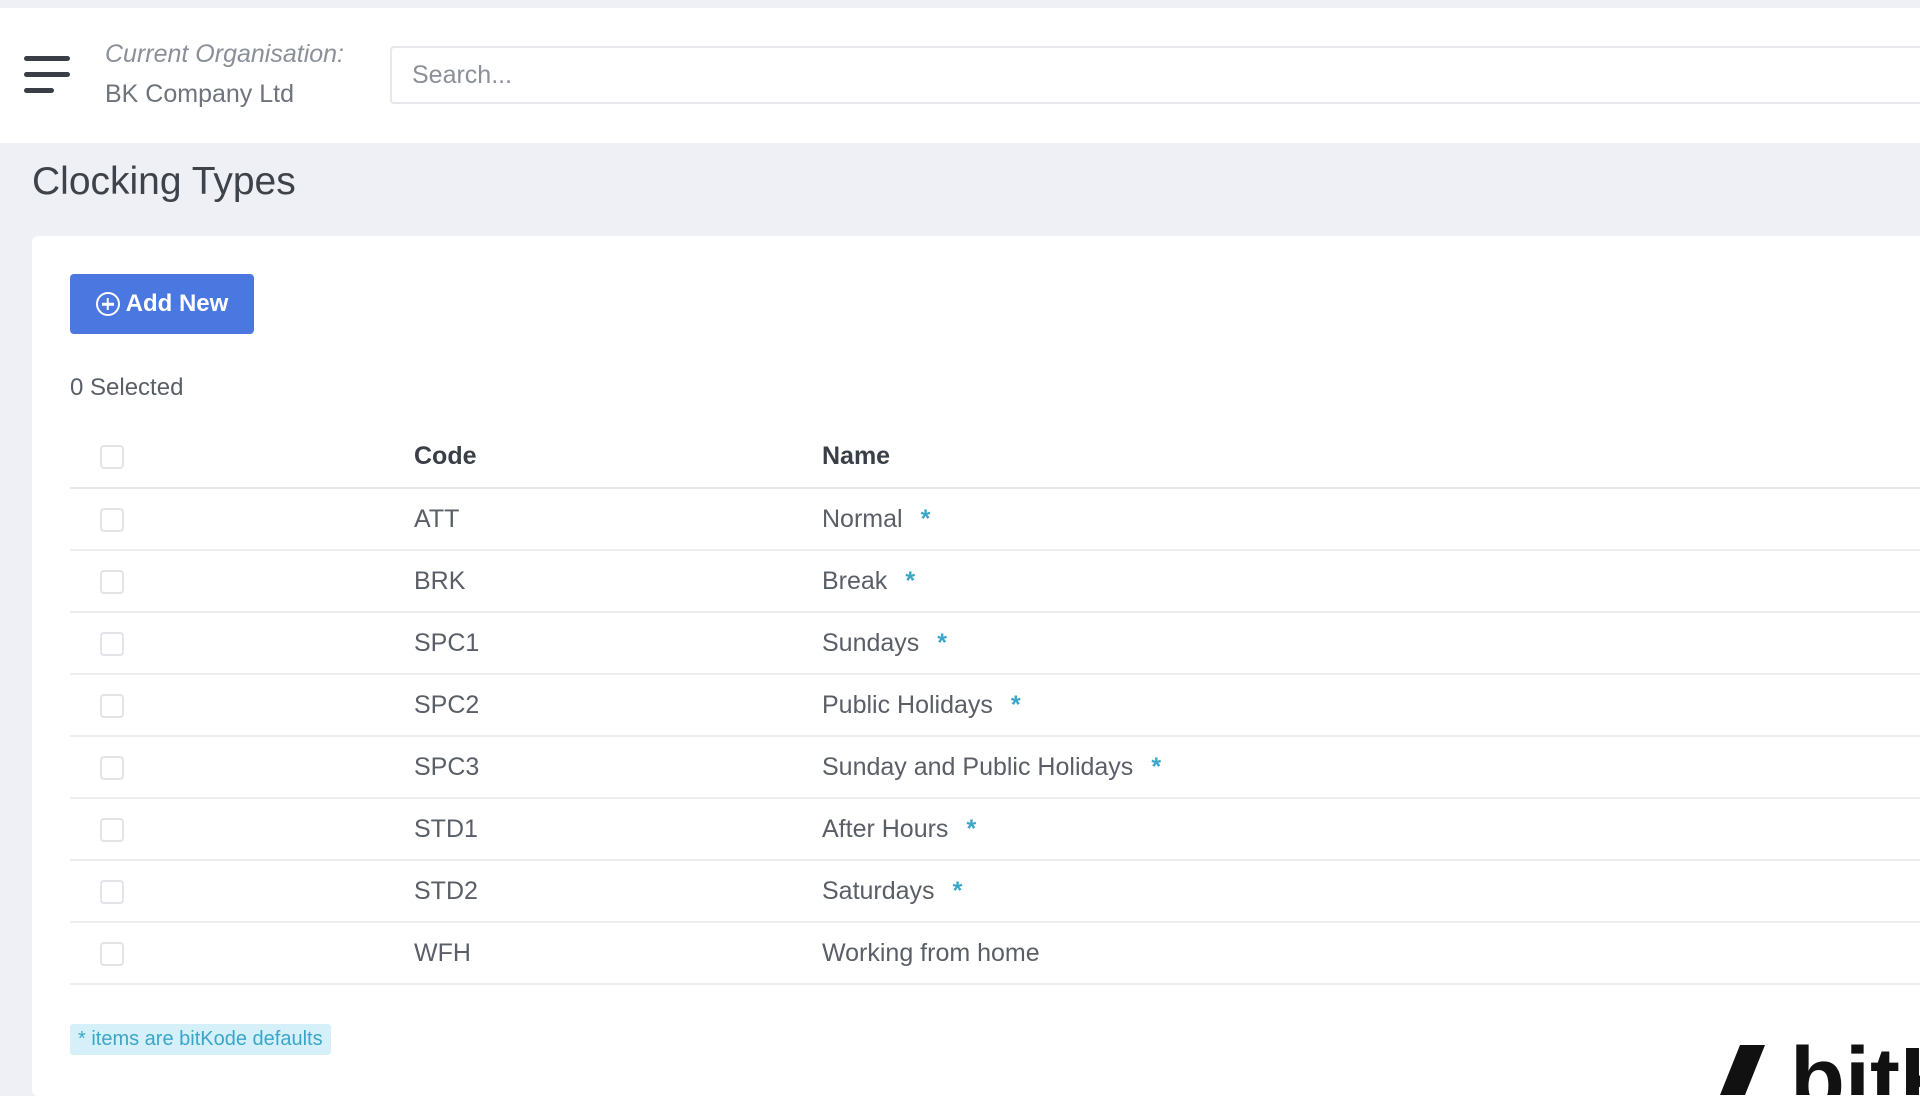  I want to click on table-row: SPC1 Sundays *, so click(995, 643).